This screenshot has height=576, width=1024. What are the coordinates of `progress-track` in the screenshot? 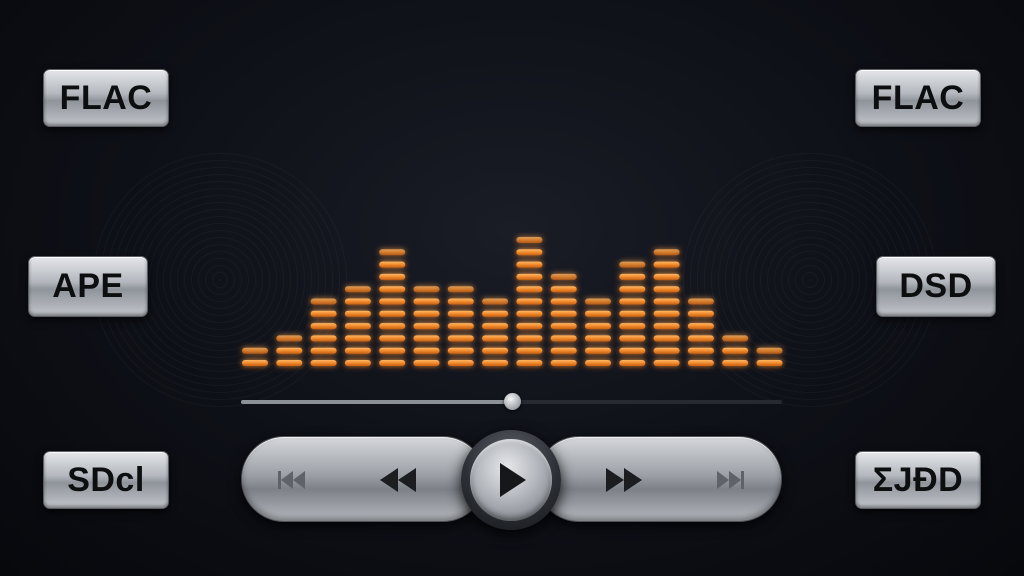 It's located at (511, 401).